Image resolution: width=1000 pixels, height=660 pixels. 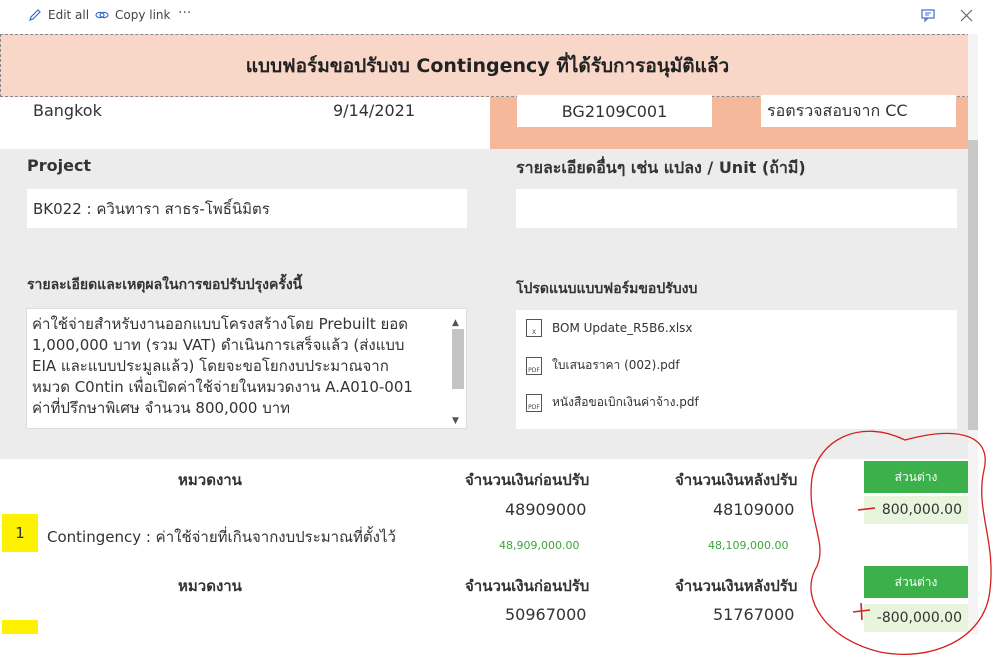 I want to click on red-annotation, so click(x=901, y=543).